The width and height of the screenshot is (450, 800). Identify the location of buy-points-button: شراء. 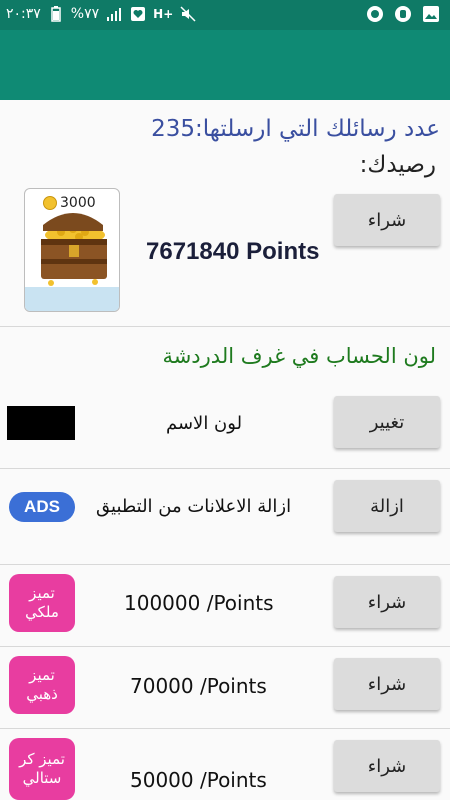
(387, 220).